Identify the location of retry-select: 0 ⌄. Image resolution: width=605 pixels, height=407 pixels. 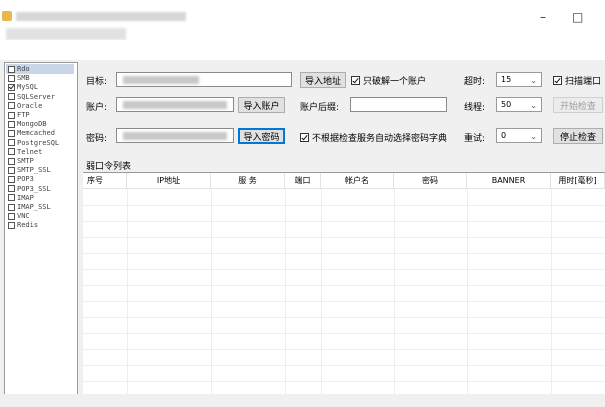
(519, 135).